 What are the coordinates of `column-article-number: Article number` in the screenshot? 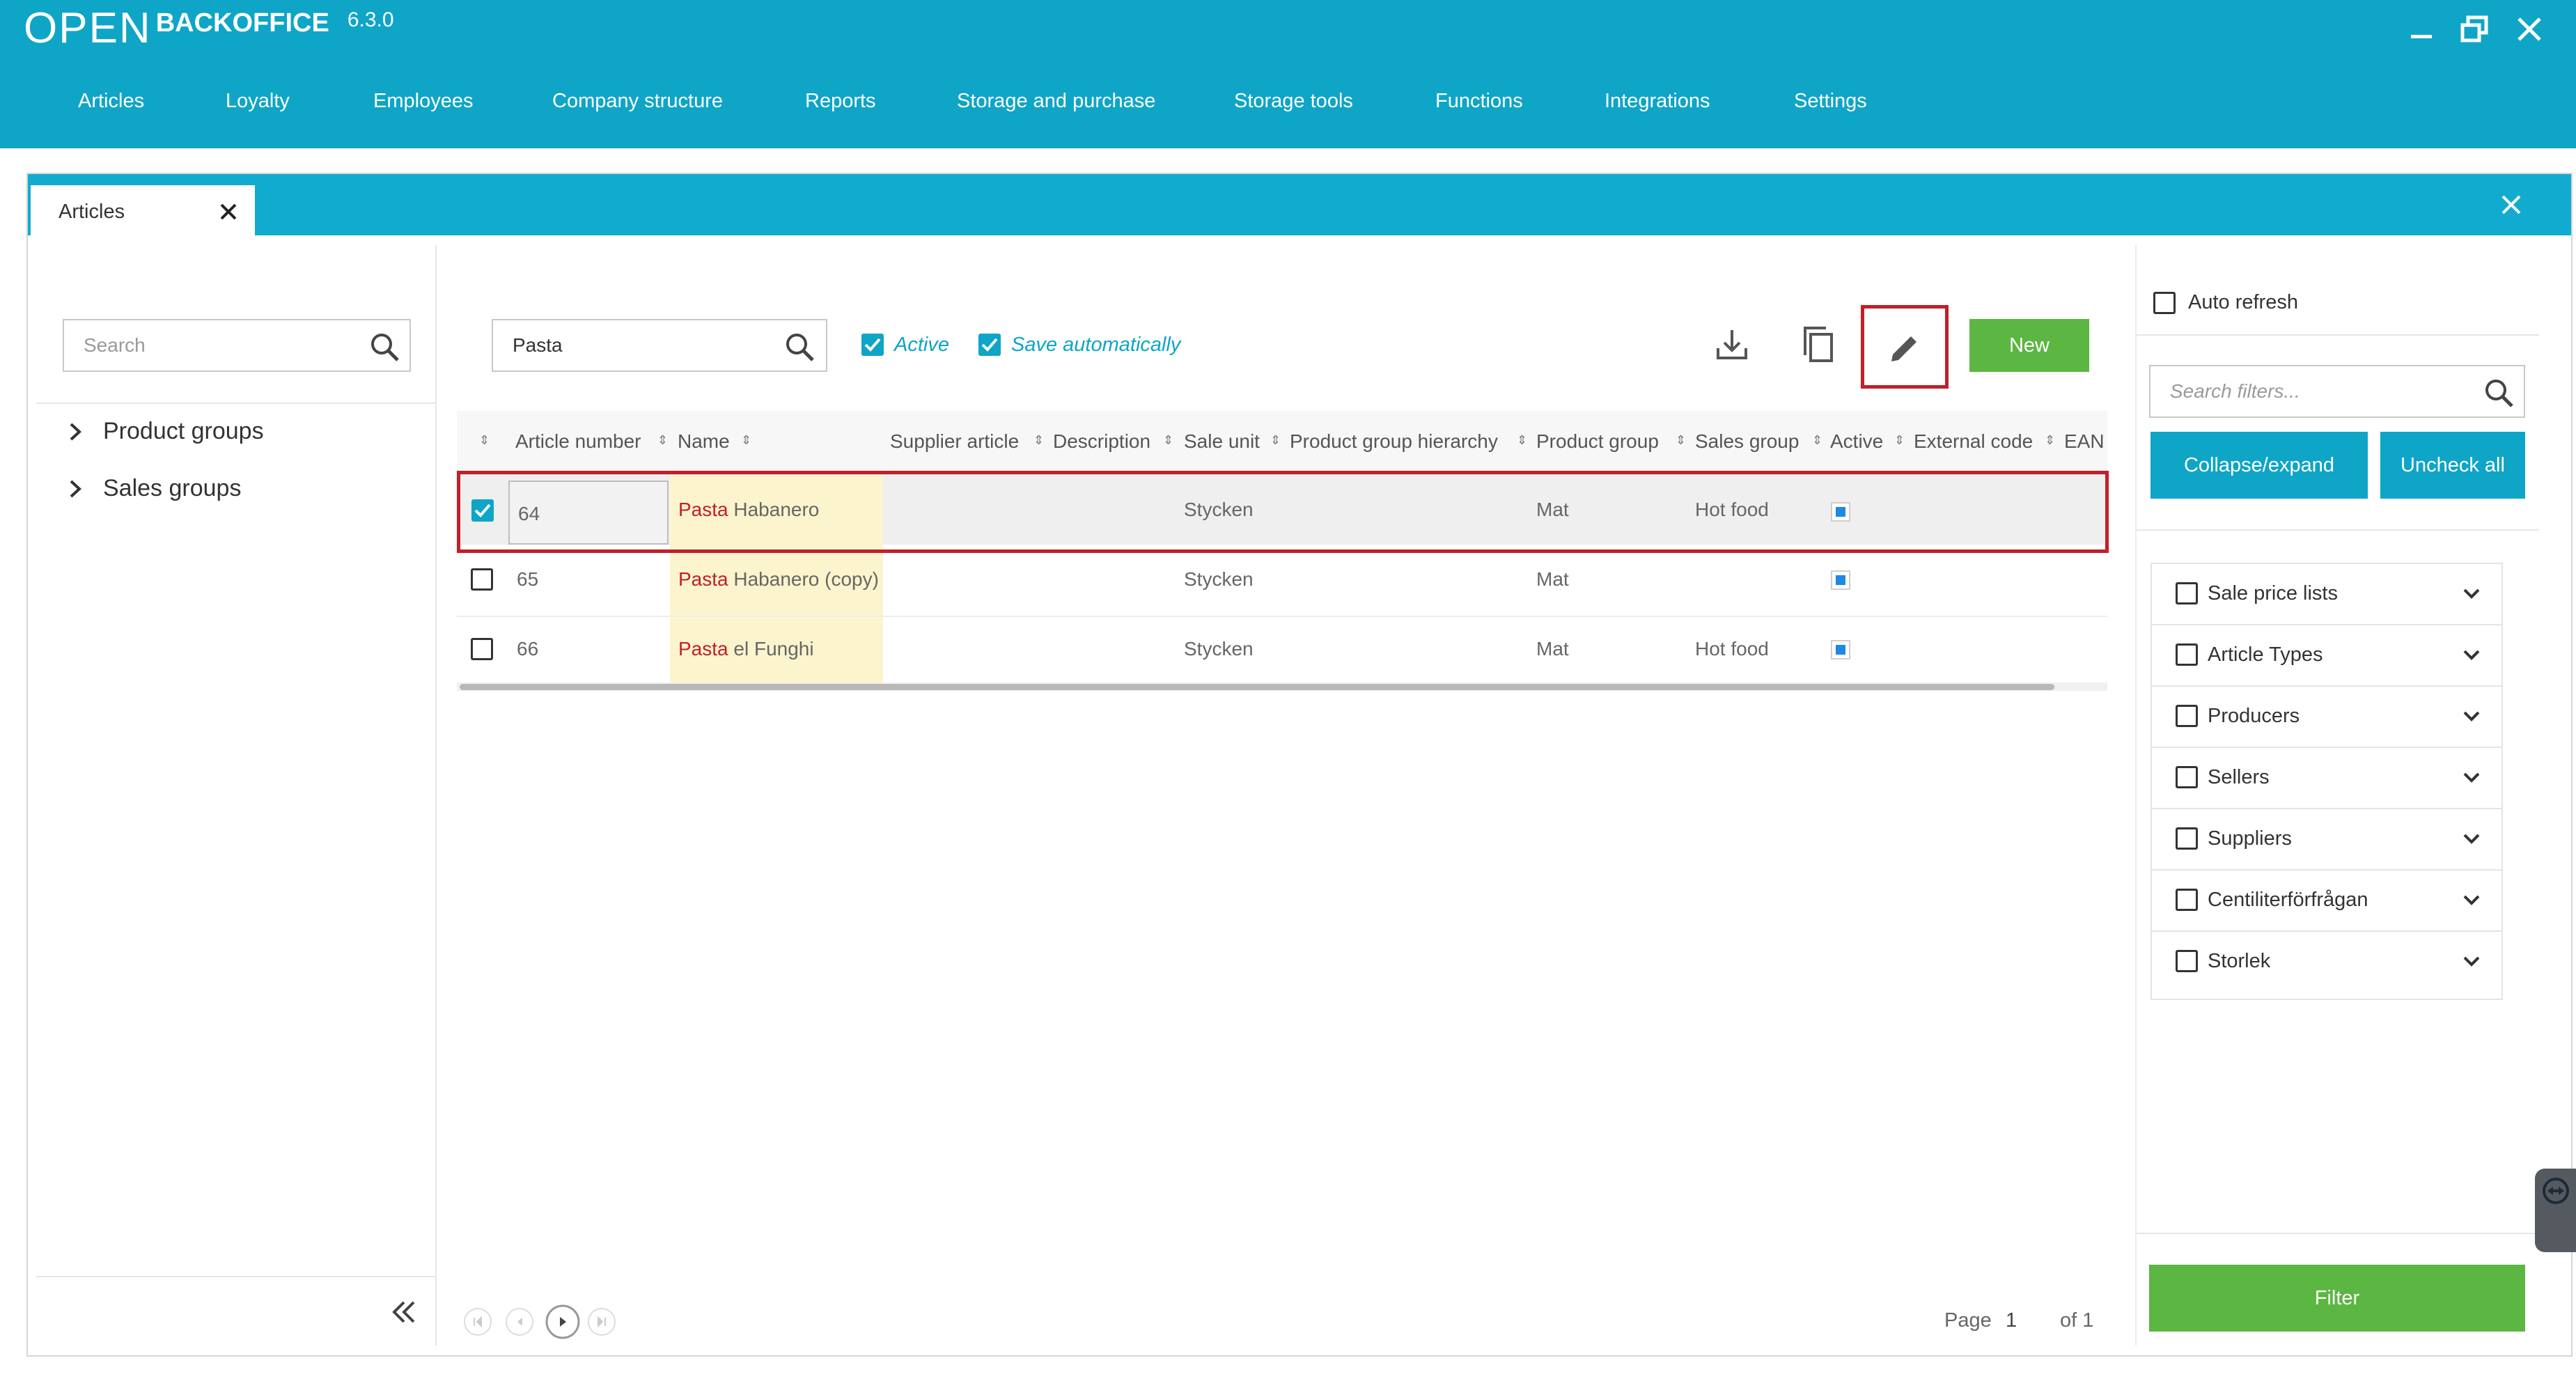 It's located at (578, 442).